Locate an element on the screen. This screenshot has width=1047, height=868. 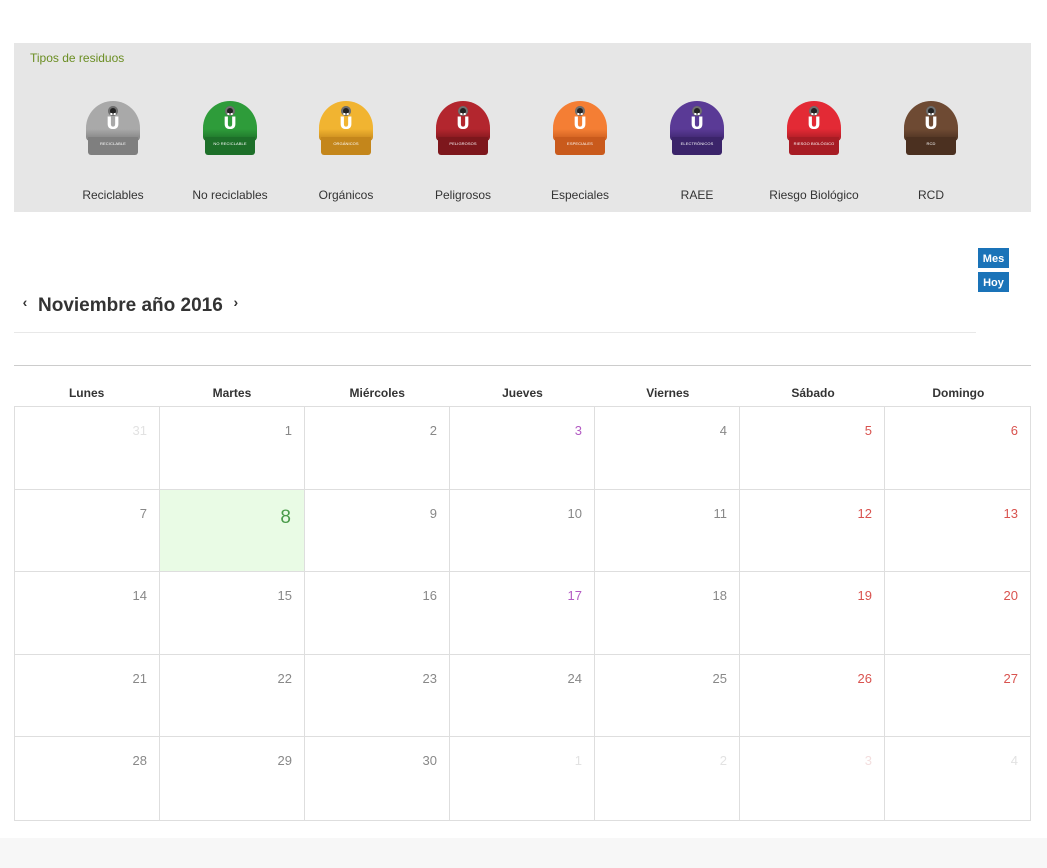
chevron-left-icon: ‹ is located at coordinates (25, 302).